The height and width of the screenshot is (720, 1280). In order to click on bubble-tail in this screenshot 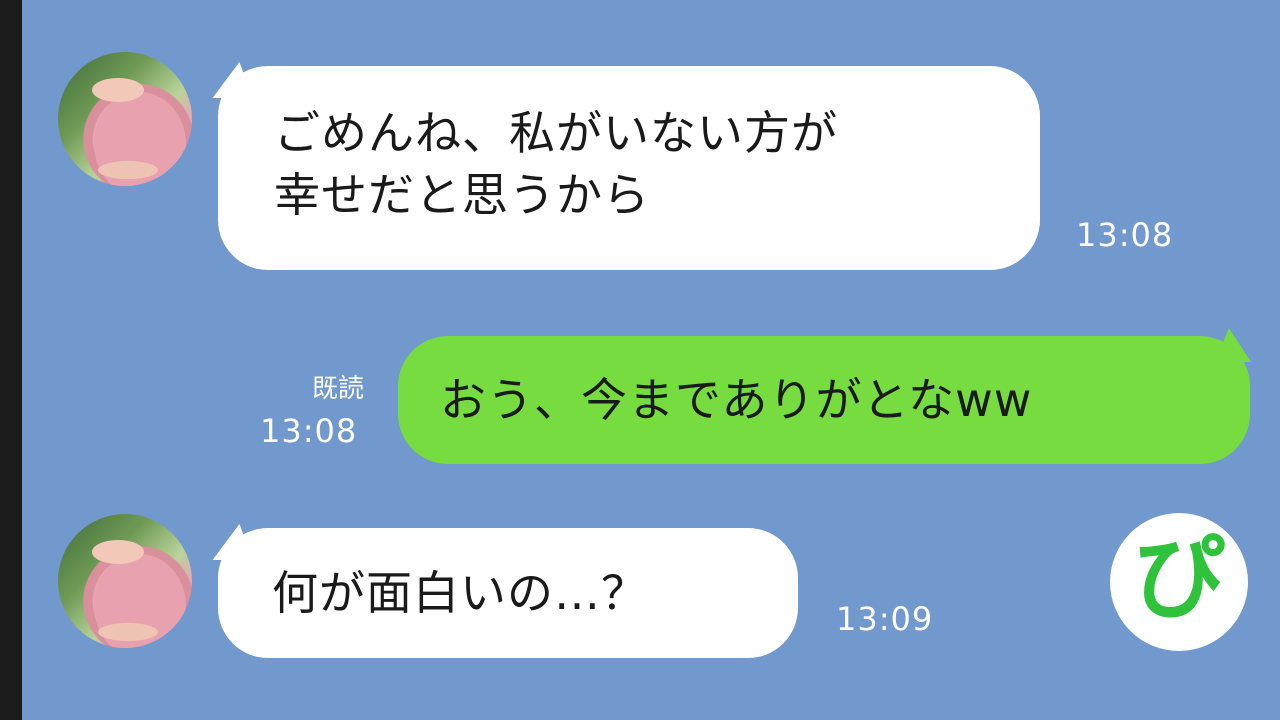, I will do `click(1240, 345)`.